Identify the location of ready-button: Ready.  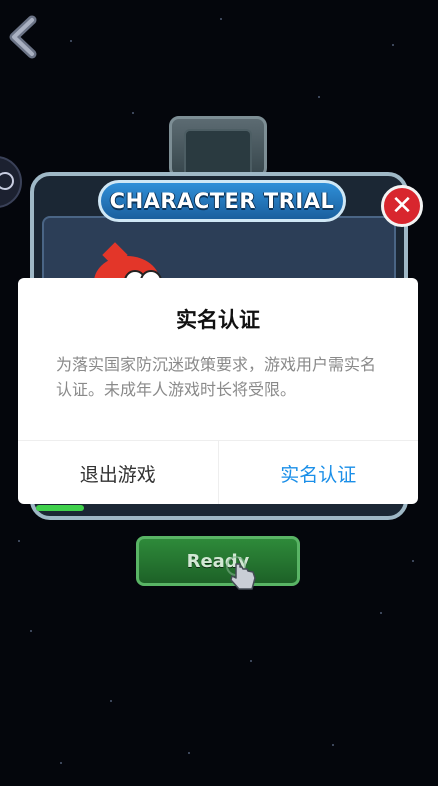
(218, 561).